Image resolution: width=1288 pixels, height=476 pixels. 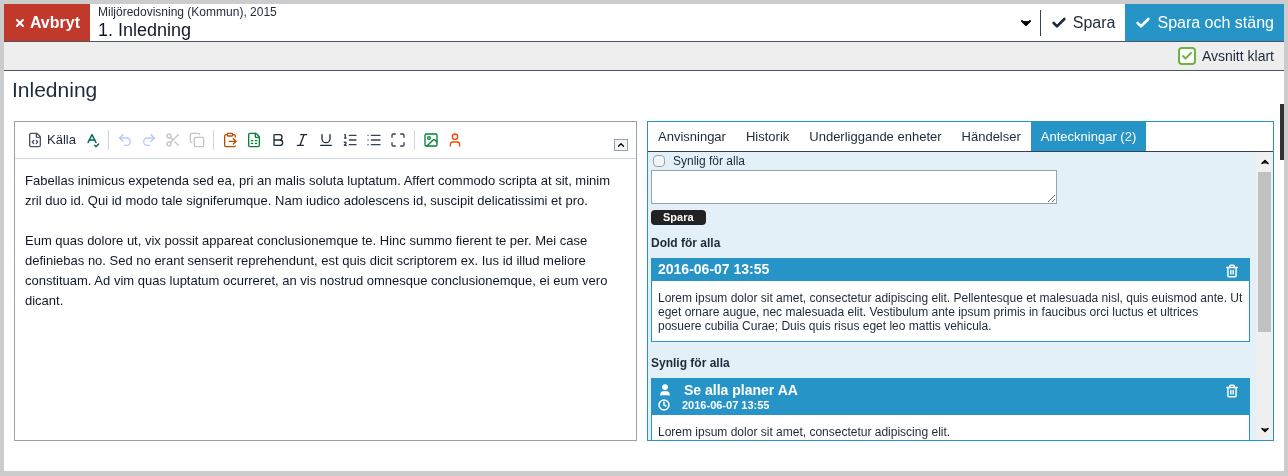 What do you see at coordinates (664, 405) in the screenshot?
I see `clock-icon` at bounding box center [664, 405].